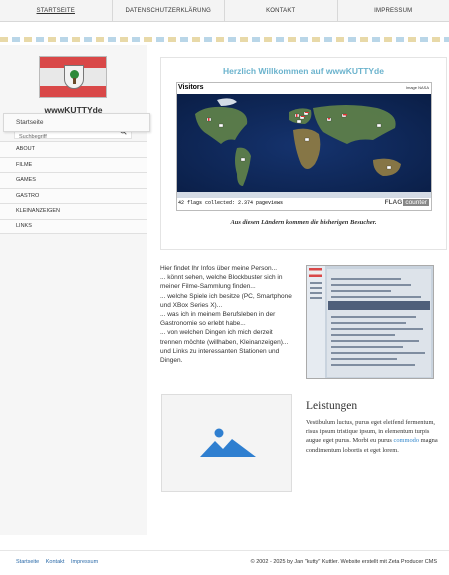 This screenshot has height=575, width=449. I want to click on sidebar-item-links: LINKS, so click(73, 226).